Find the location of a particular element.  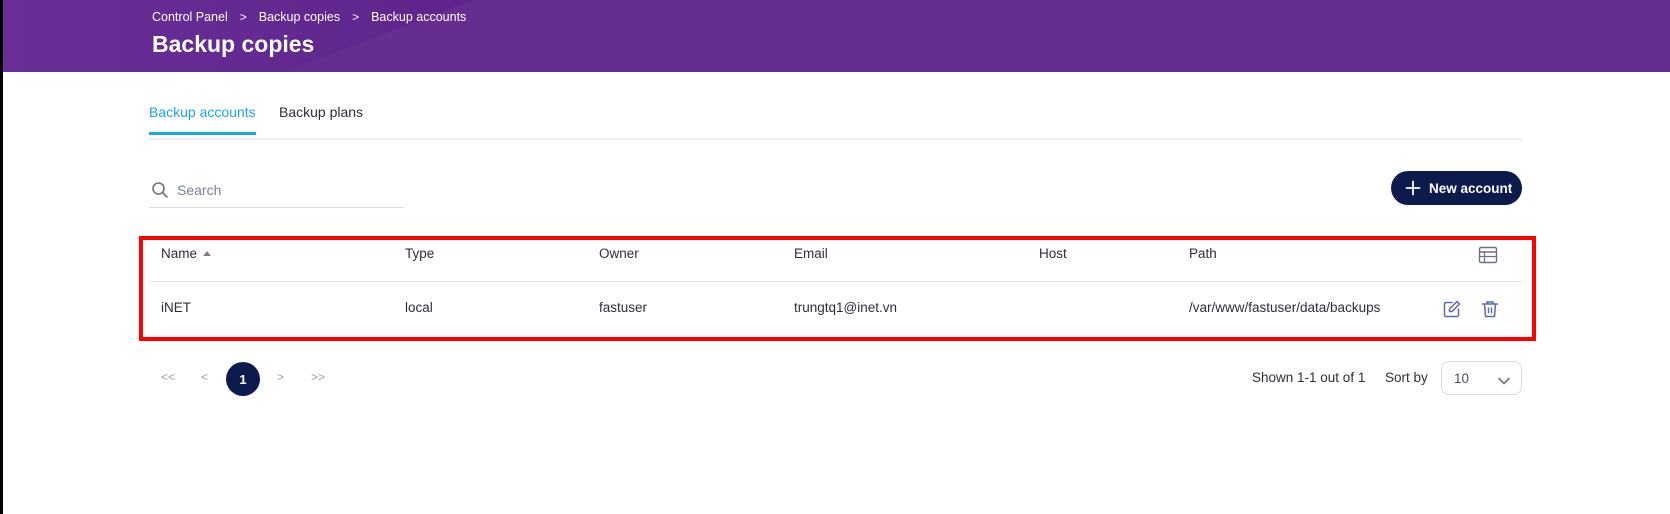

cell-type: local is located at coordinates (419, 307).